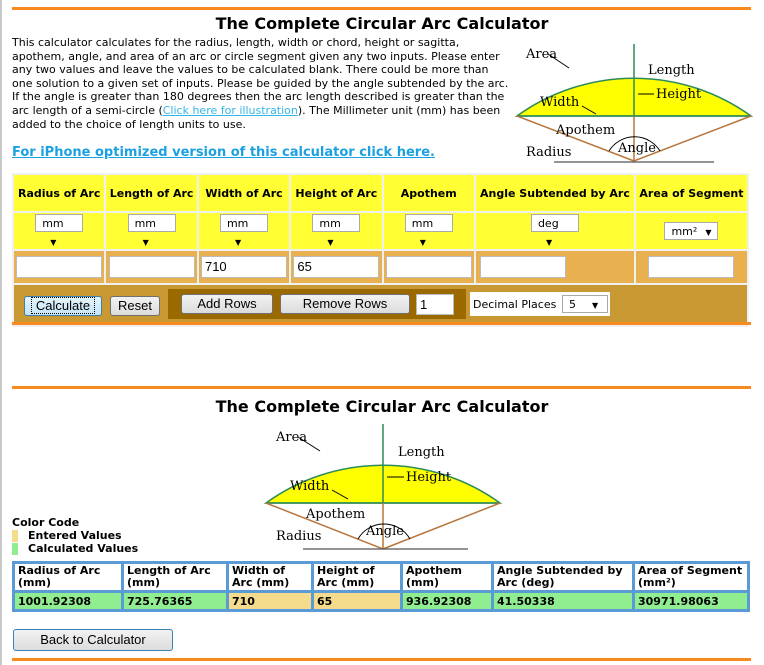 This screenshot has height=665, width=764. I want to click on angle-unit-select: deg▼, so click(554, 230).